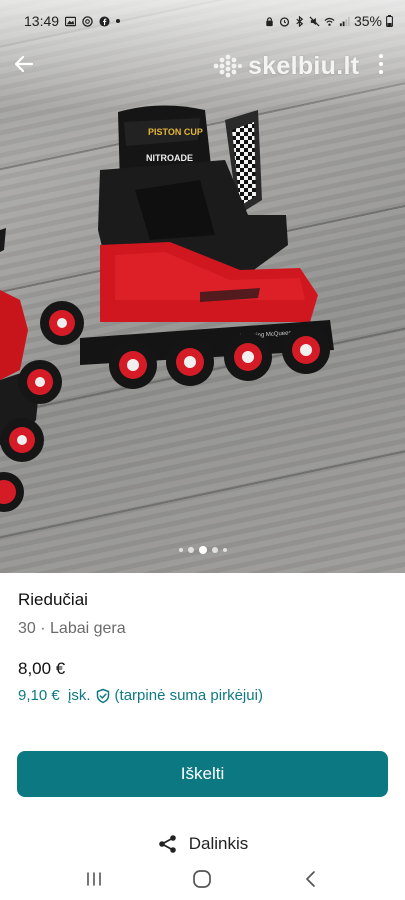 The image size is (405, 900). I want to click on fee-note: (tarpinė suma pirkėjui), so click(188, 695).